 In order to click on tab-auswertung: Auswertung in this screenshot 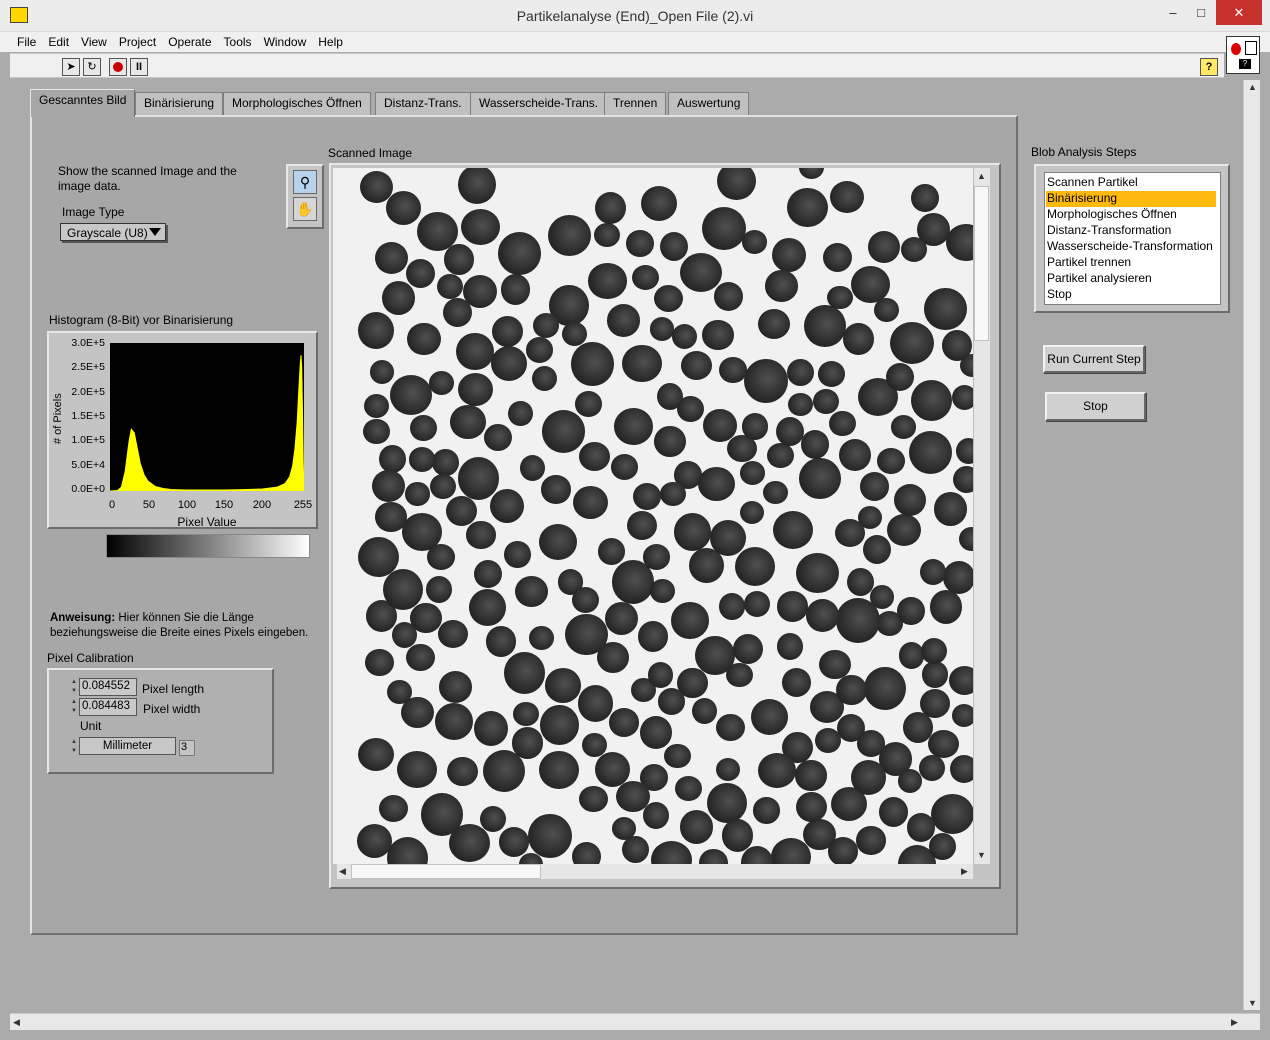, I will do `click(709, 103)`.